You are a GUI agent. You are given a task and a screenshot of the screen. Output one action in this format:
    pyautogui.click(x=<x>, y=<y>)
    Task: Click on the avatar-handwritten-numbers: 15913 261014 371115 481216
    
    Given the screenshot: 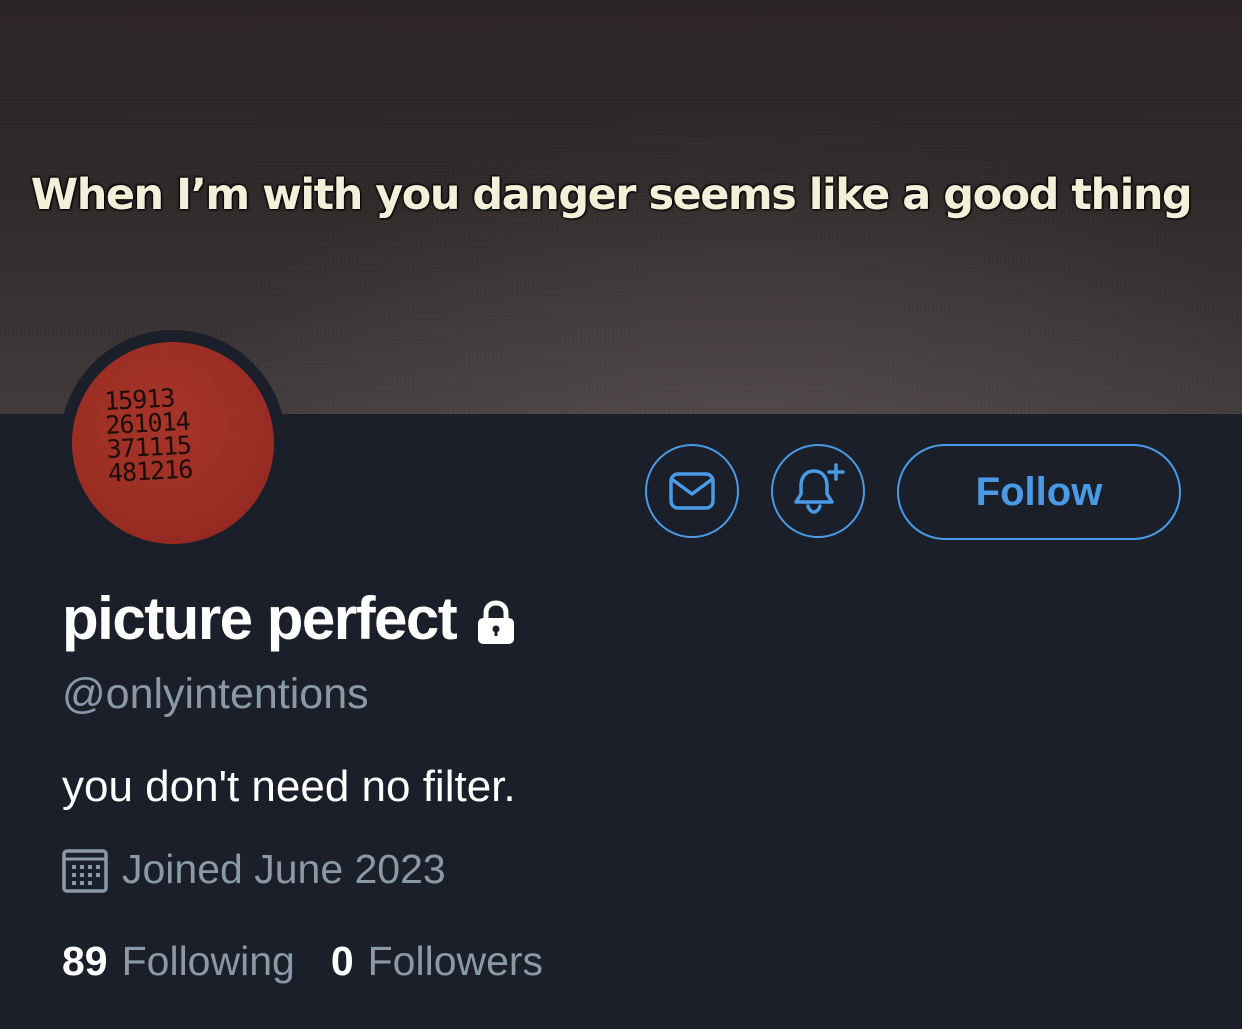 What is the action you would take?
    pyautogui.click(x=181, y=435)
    